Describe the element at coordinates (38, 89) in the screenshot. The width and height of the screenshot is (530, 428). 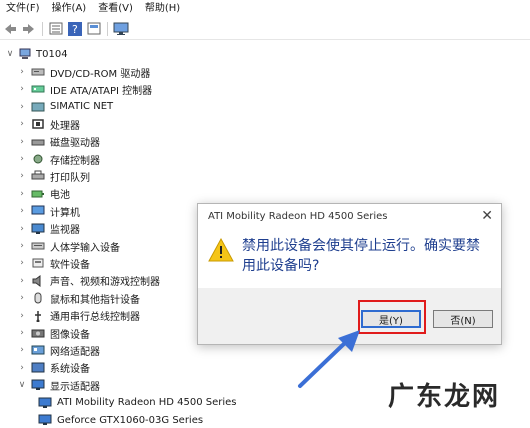
I see `ide-controller-icon` at that location.